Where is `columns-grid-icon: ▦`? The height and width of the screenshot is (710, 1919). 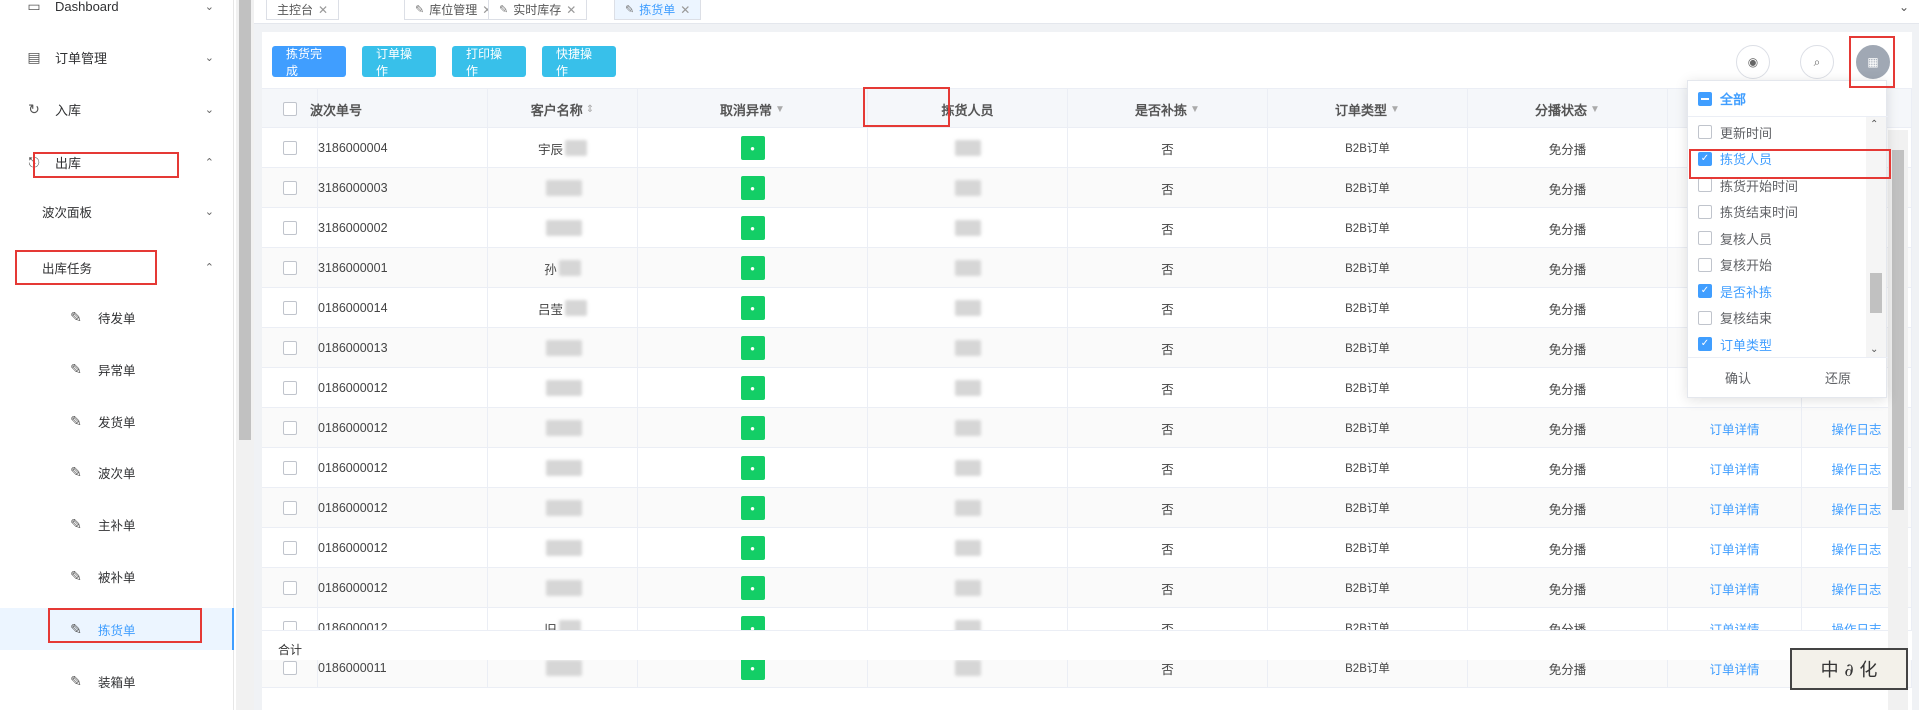 columns-grid-icon: ▦ is located at coordinates (1873, 62).